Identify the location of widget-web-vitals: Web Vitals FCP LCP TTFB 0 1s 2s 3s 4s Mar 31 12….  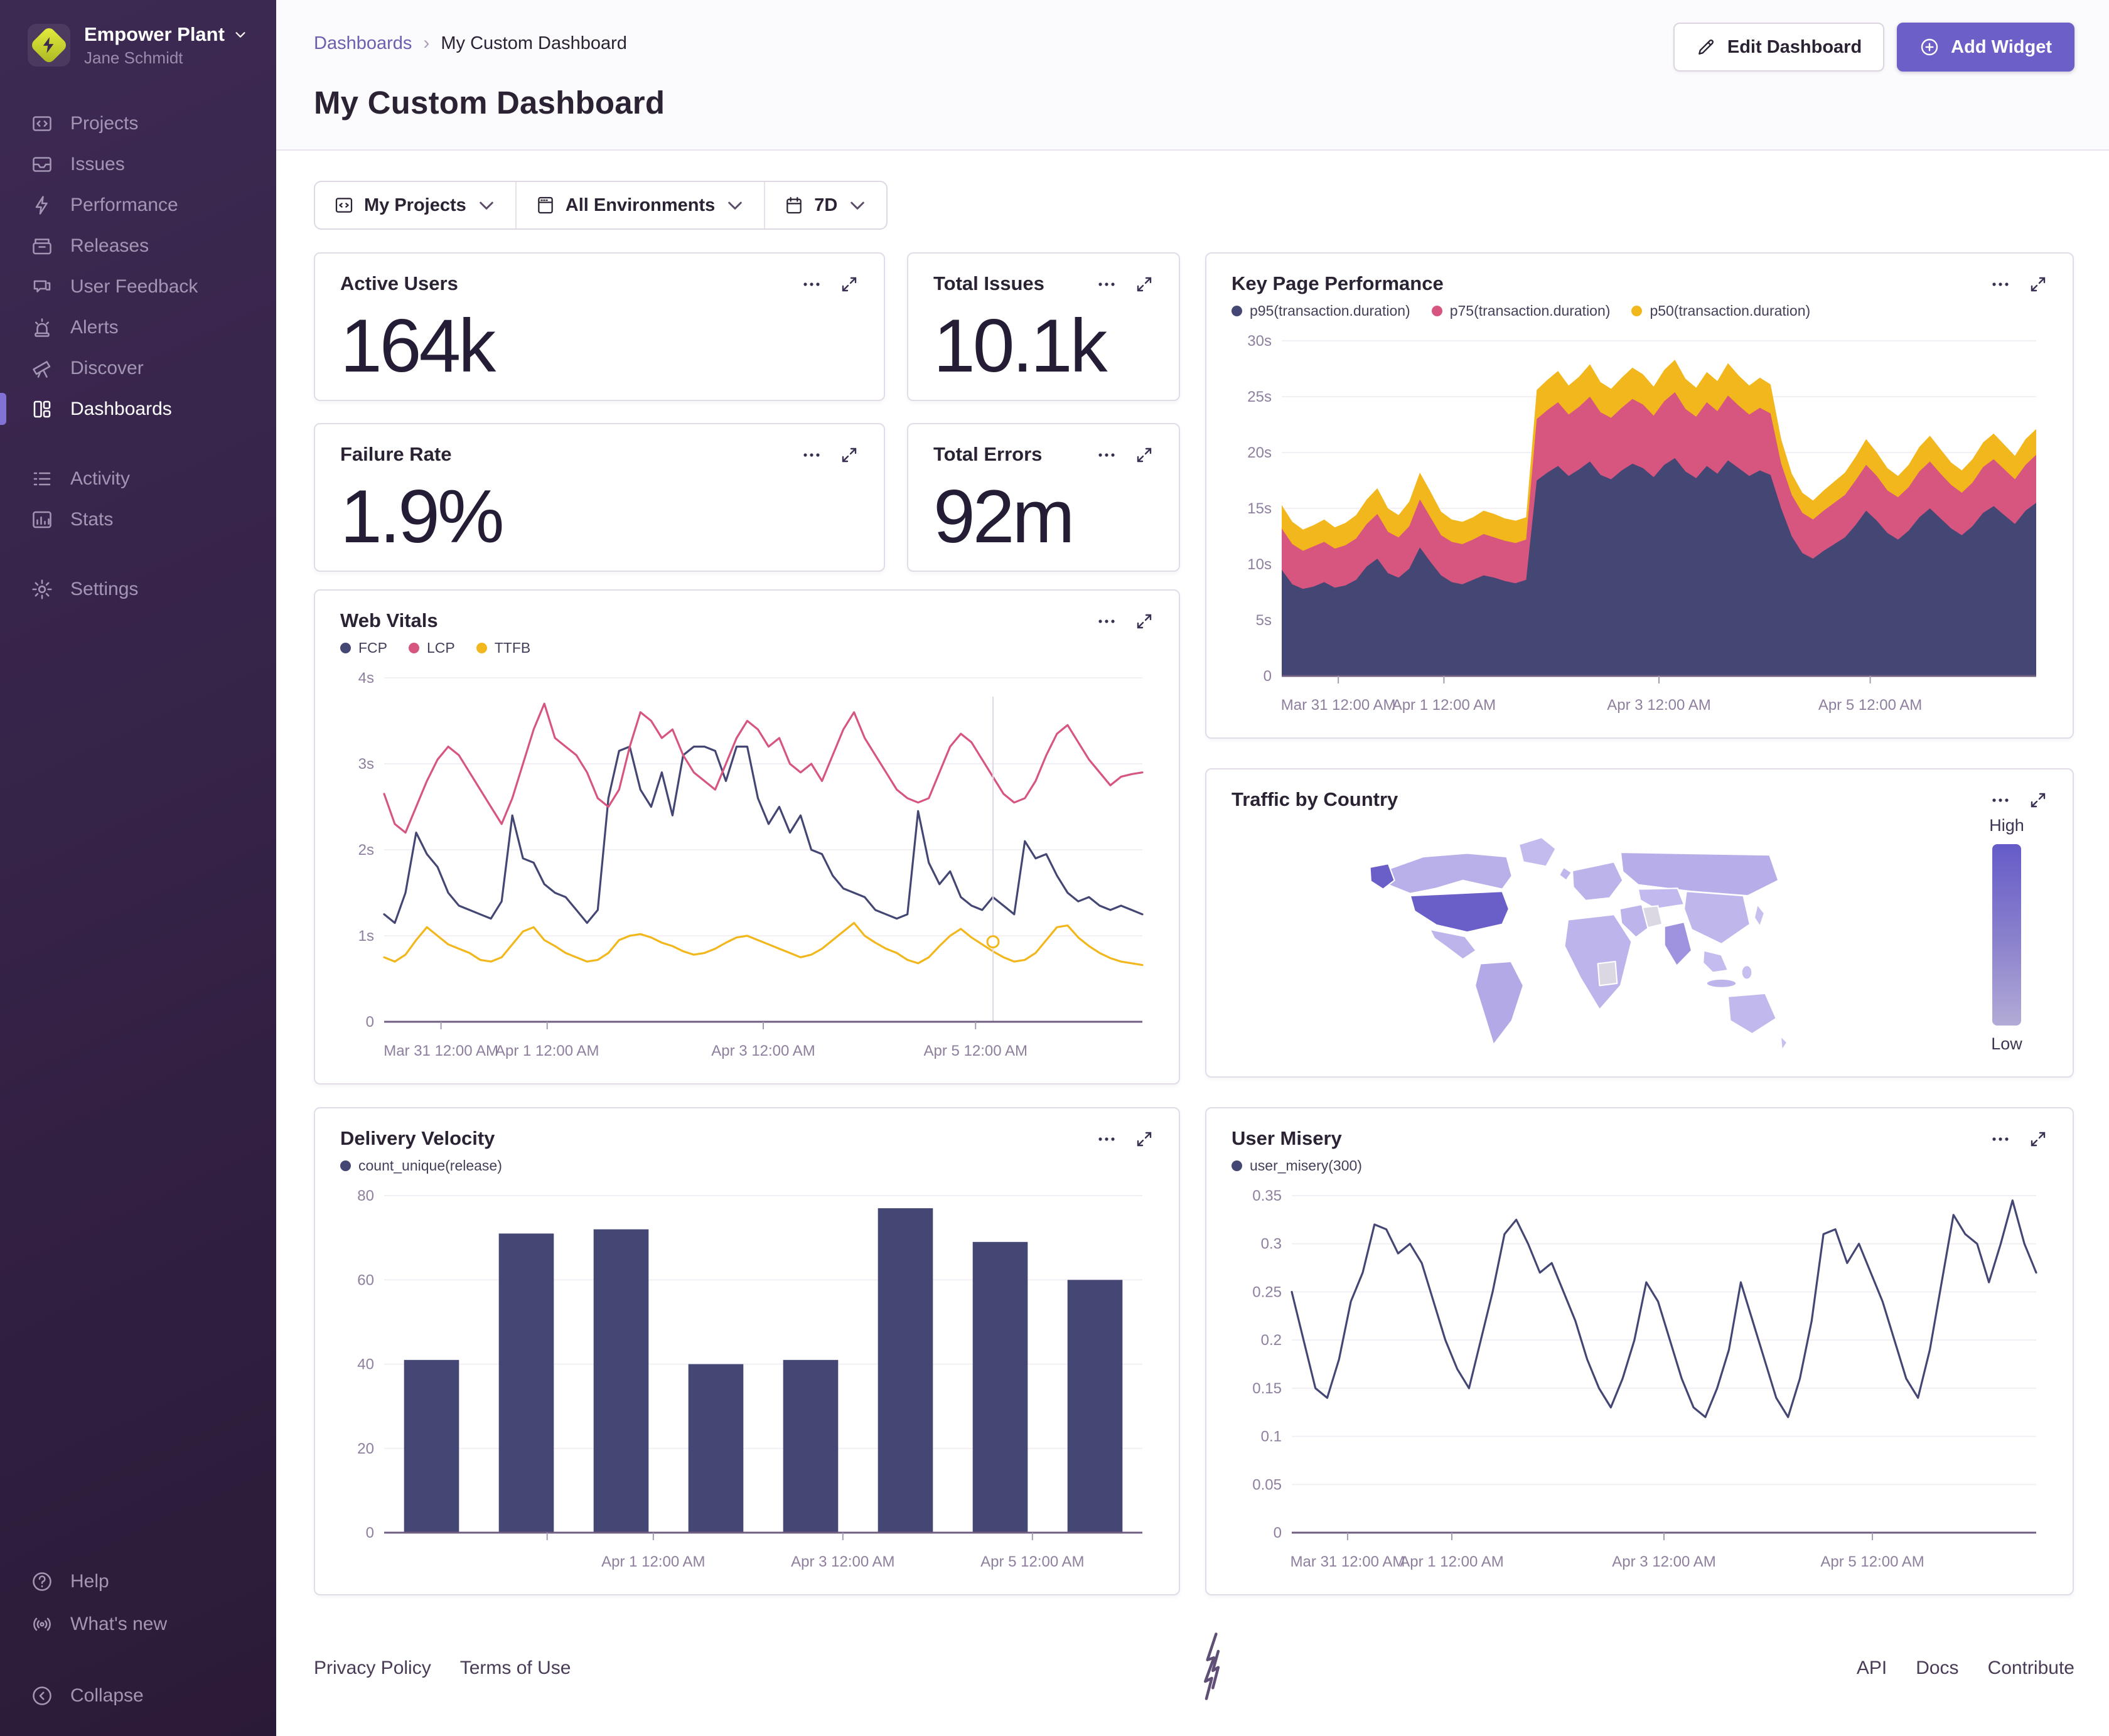
(747, 837).